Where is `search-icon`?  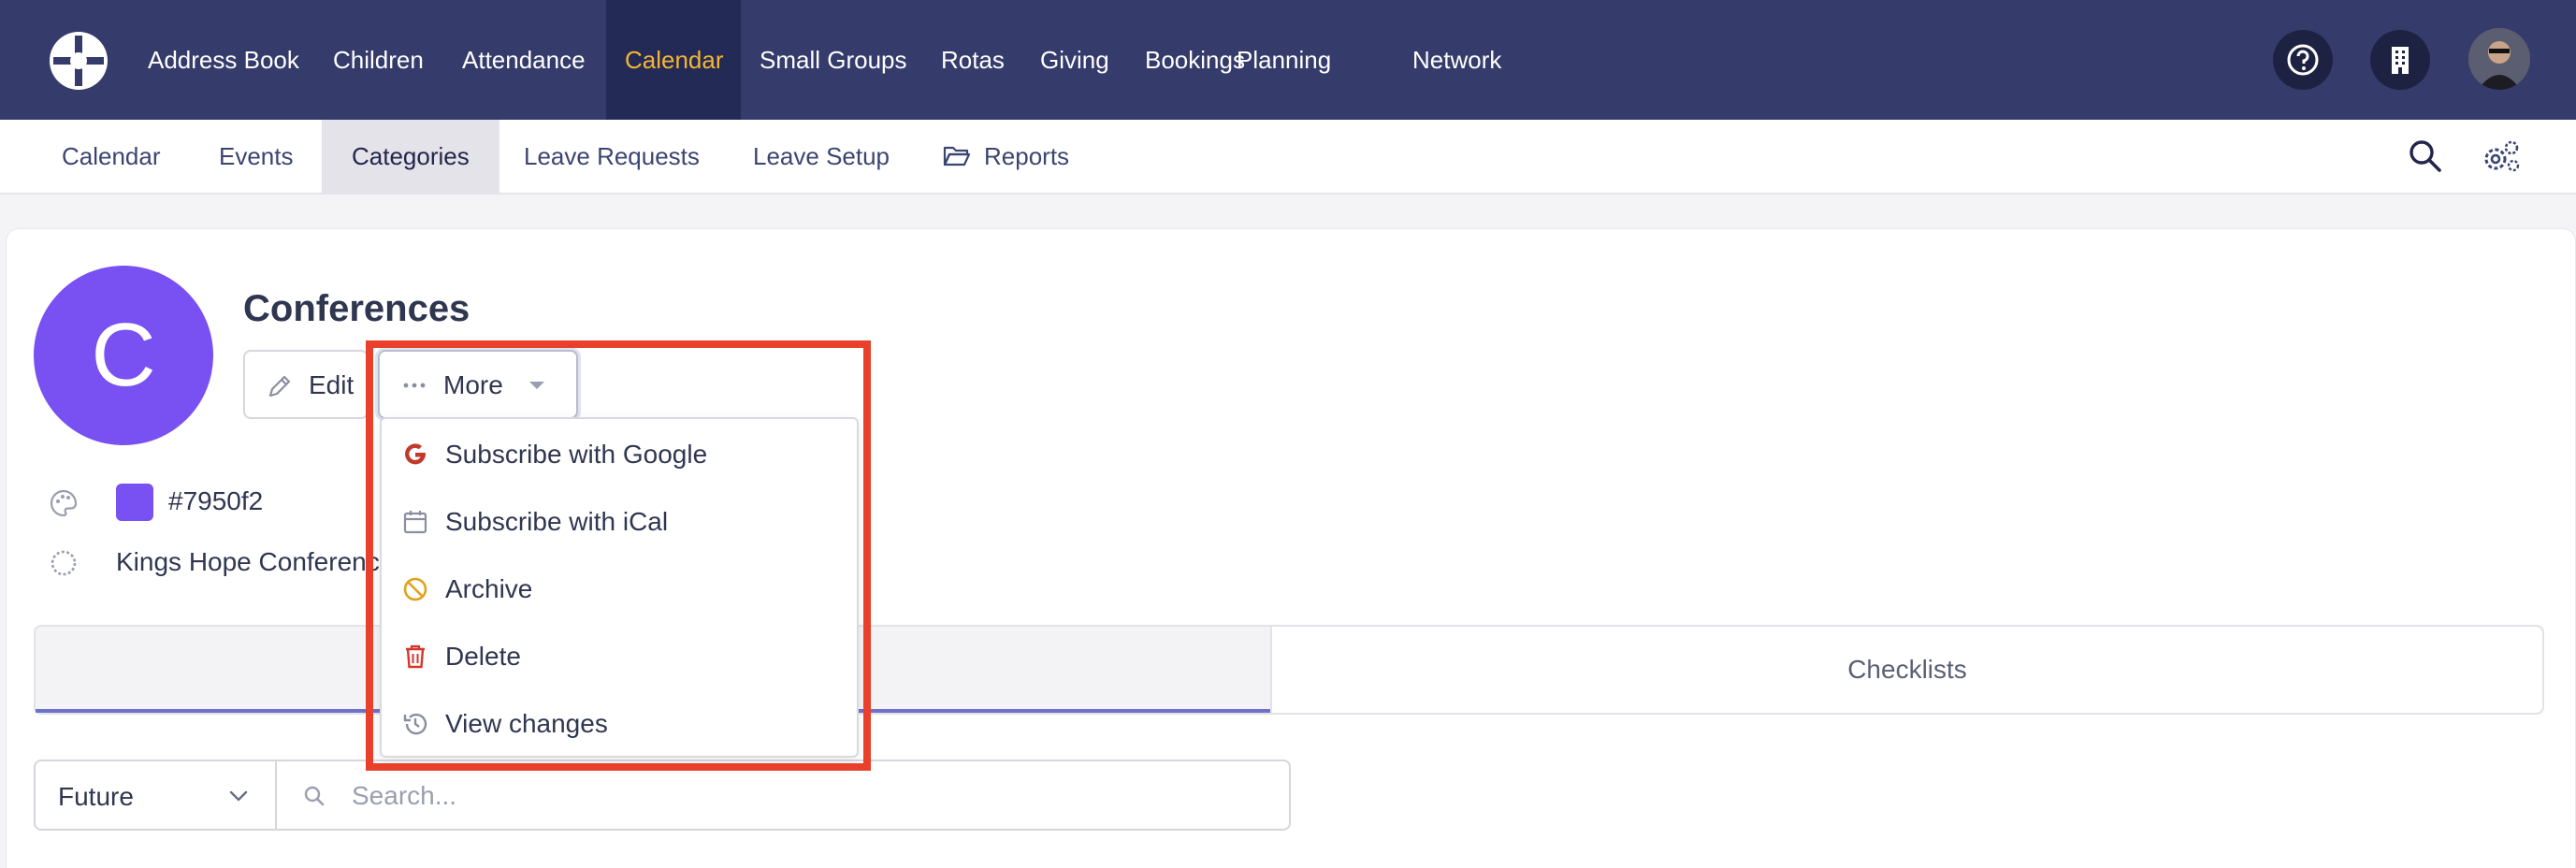
search-icon is located at coordinates (2425, 156).